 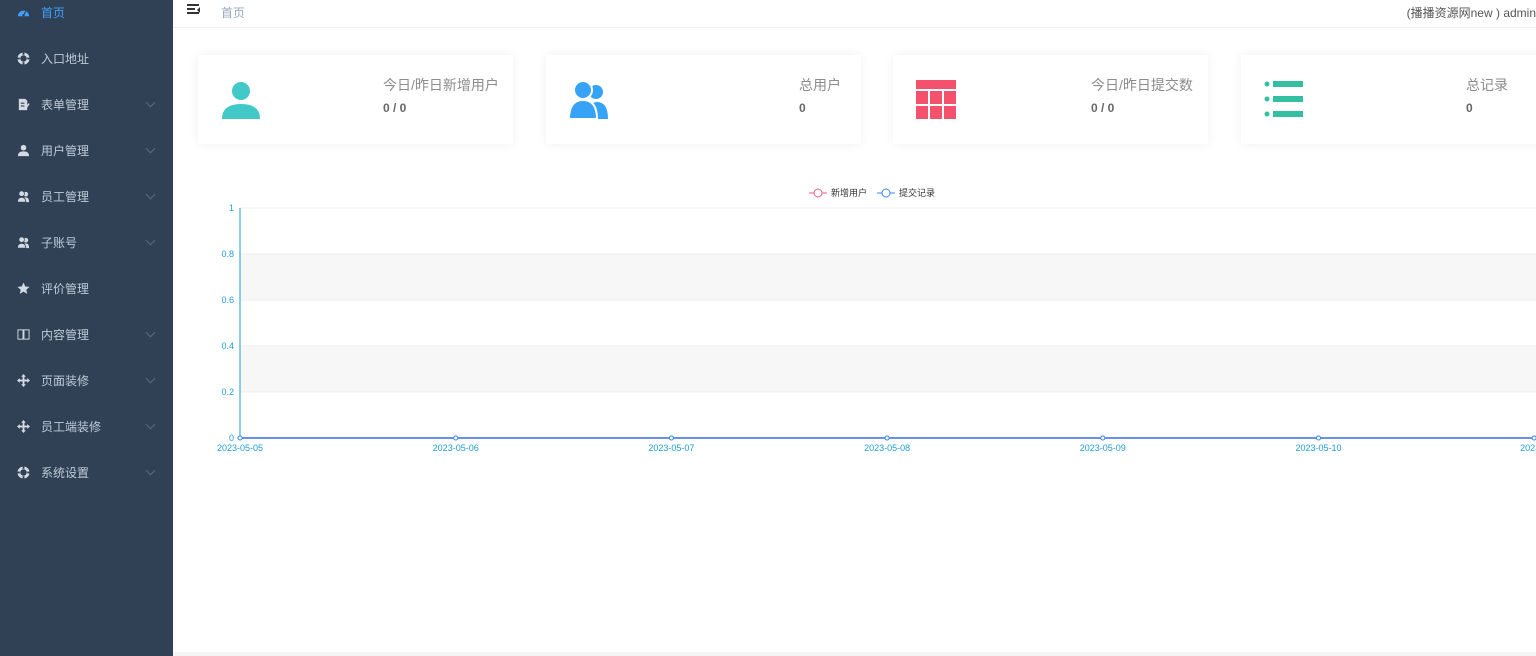 I want to click on stat-card-title: 总记录, so click(x=1487, y=85).